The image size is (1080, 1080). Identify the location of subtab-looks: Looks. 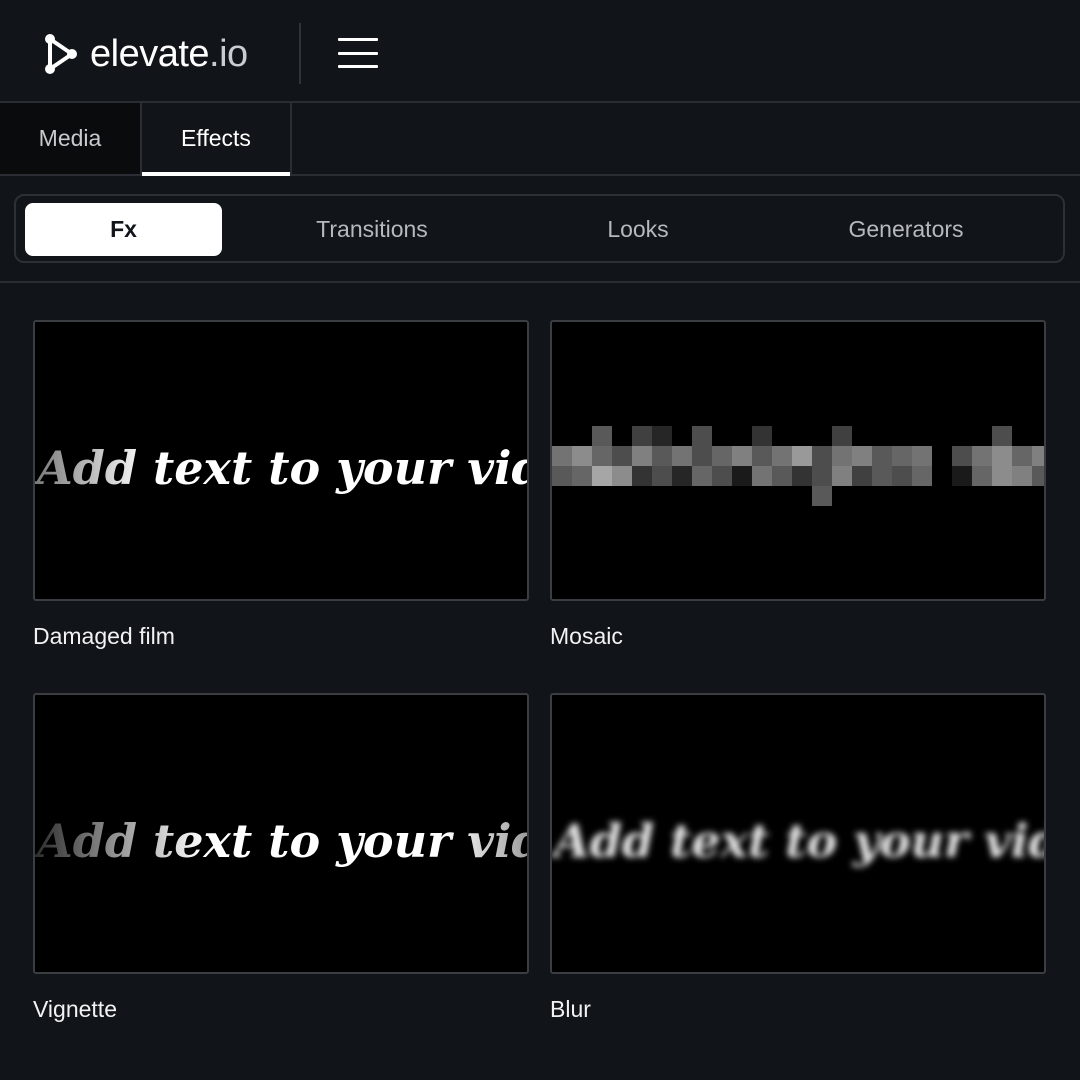
(638, 229).